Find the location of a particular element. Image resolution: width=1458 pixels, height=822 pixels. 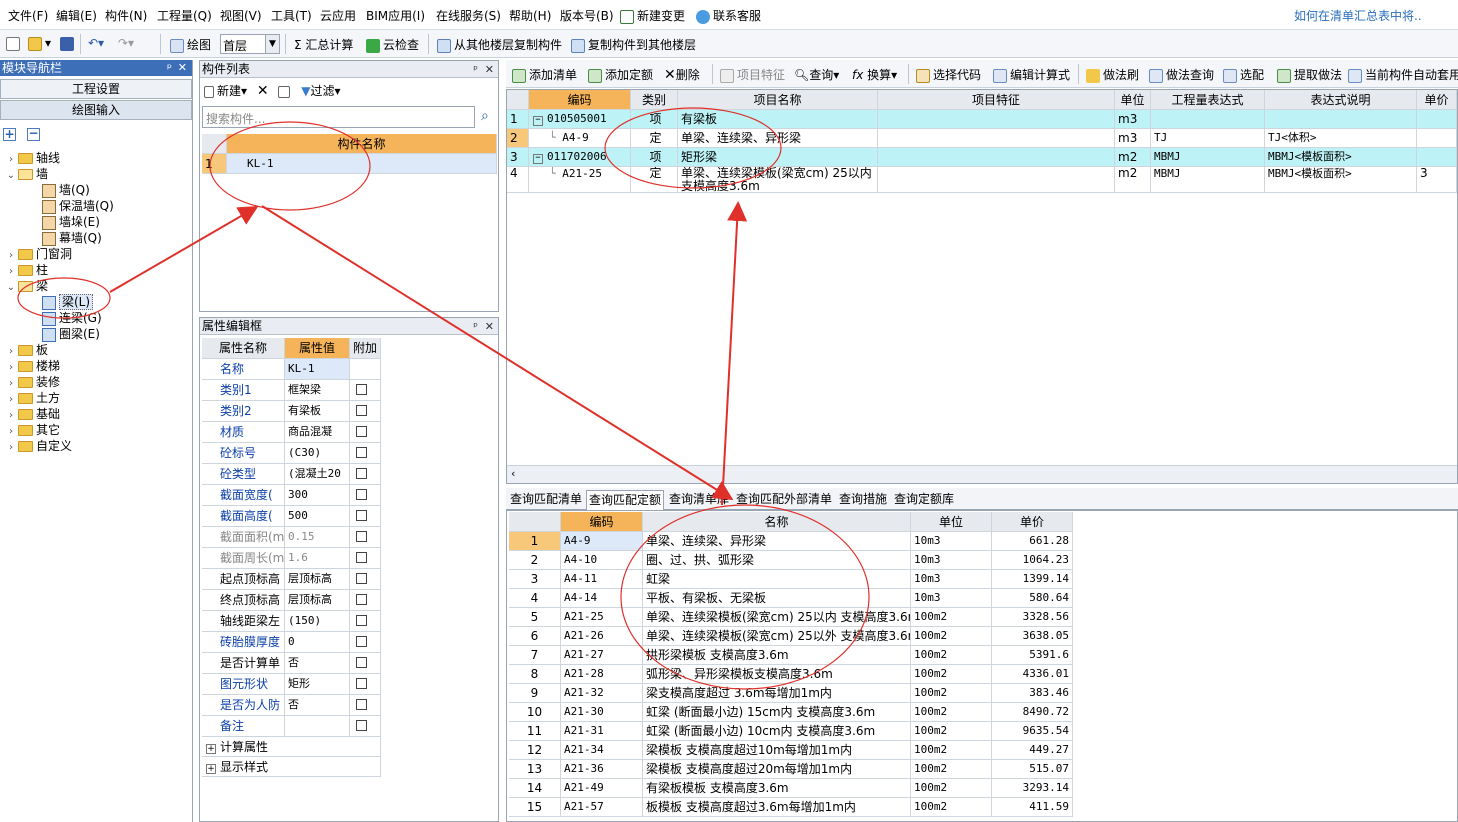

menu-edit: 编辑(E) is located at coordinates (76, 15).